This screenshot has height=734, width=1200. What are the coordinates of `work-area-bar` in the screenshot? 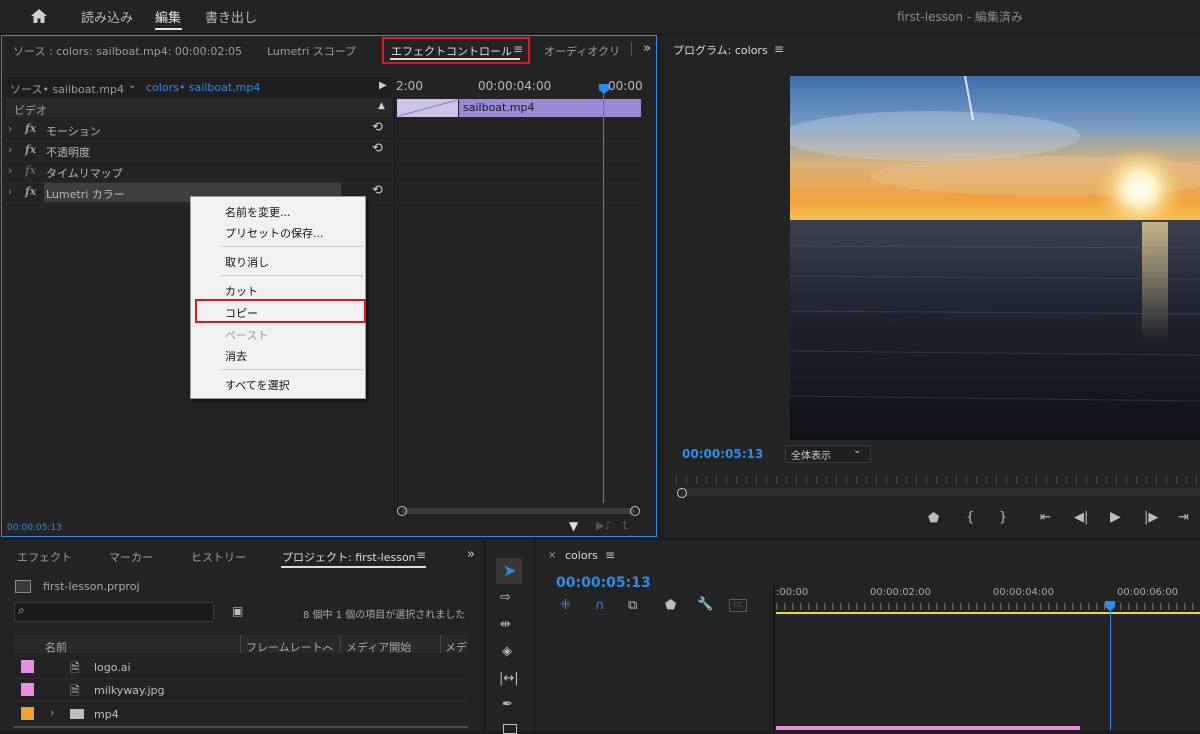 It's located at (988, 613).